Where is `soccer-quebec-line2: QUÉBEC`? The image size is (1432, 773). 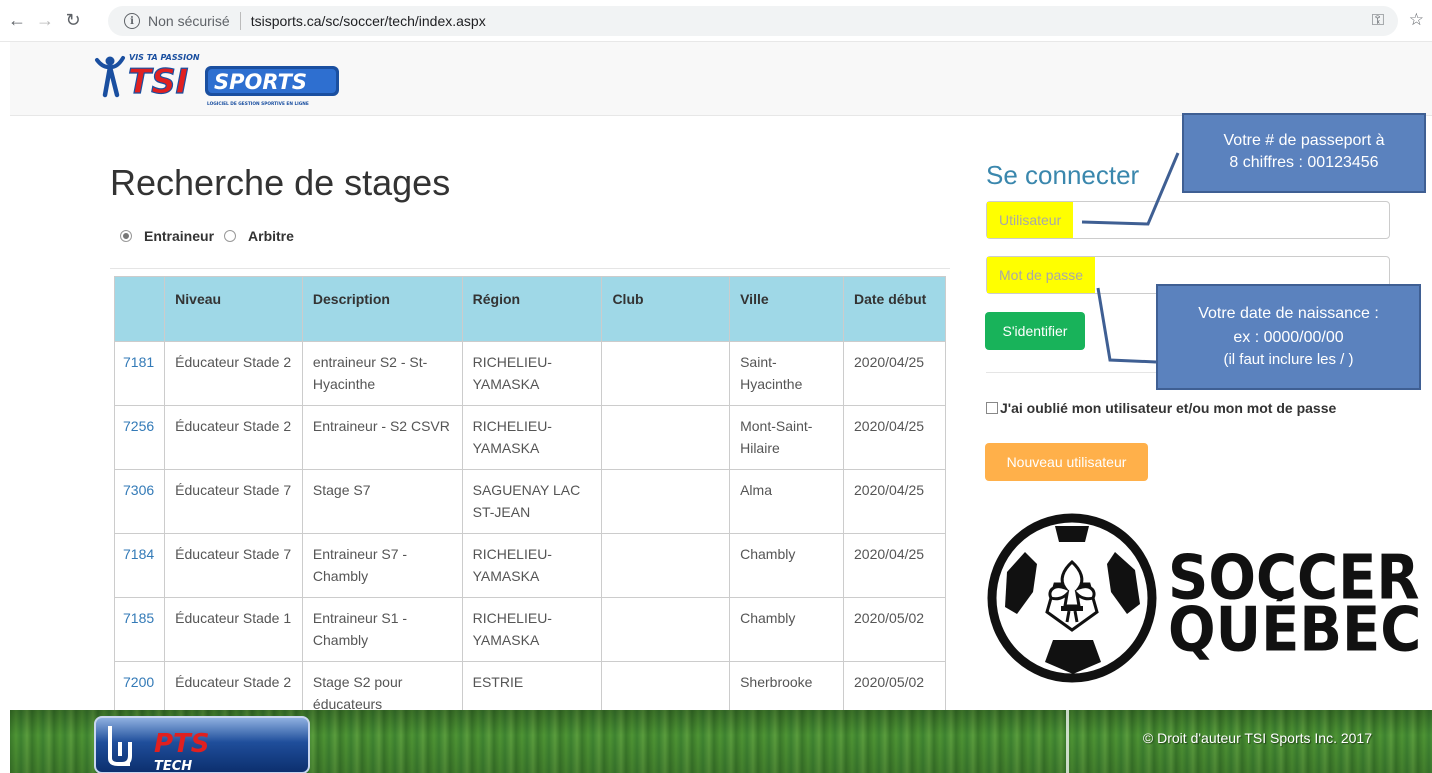
soccer-quebec-line2: QUÉBEC is located at coordinates (1295, 630).